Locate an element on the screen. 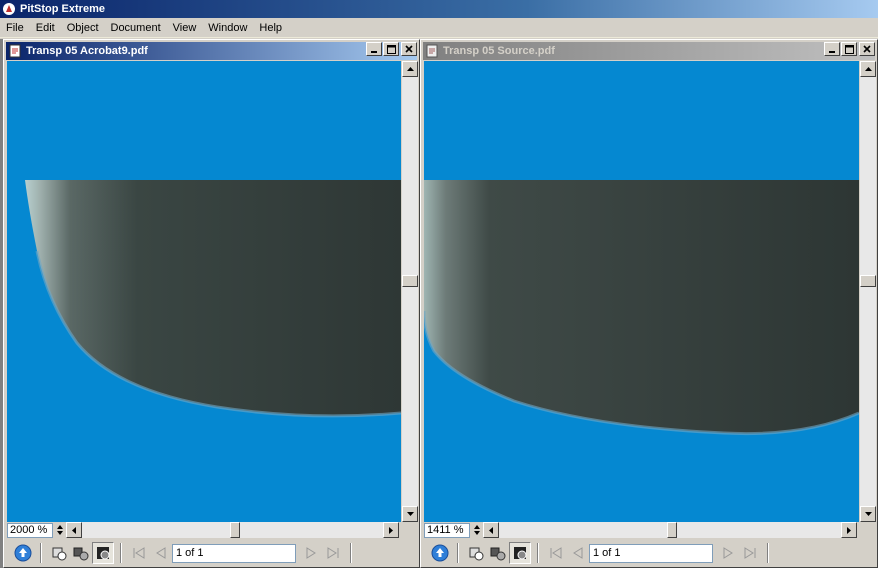  menu-help: Help is located at coordinates (270, 28).